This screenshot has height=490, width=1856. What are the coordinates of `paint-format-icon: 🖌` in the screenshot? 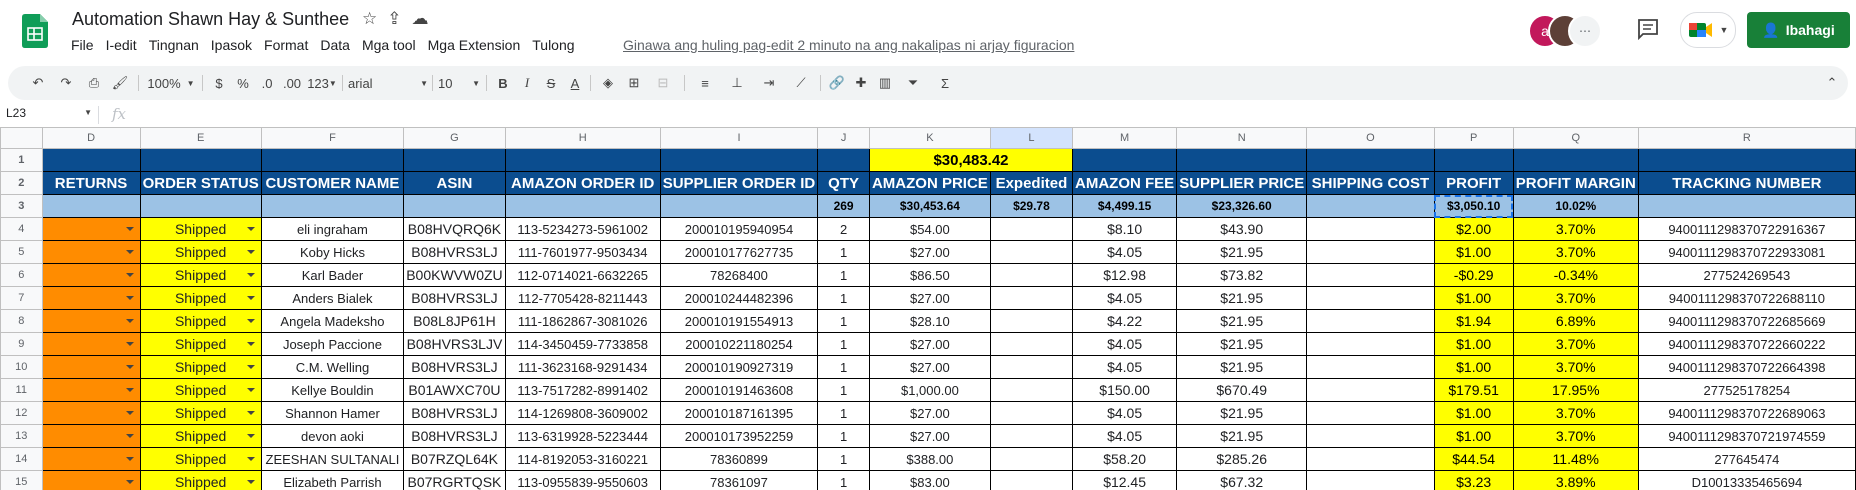 It's located at (120, 83).